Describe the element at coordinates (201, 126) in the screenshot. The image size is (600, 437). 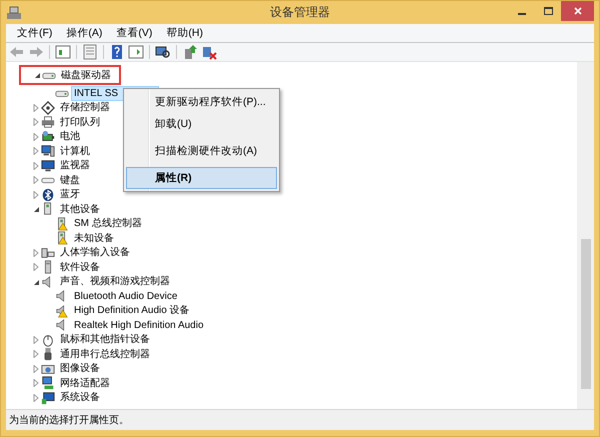
I see `menu-item: 卸载(U)` at that location.